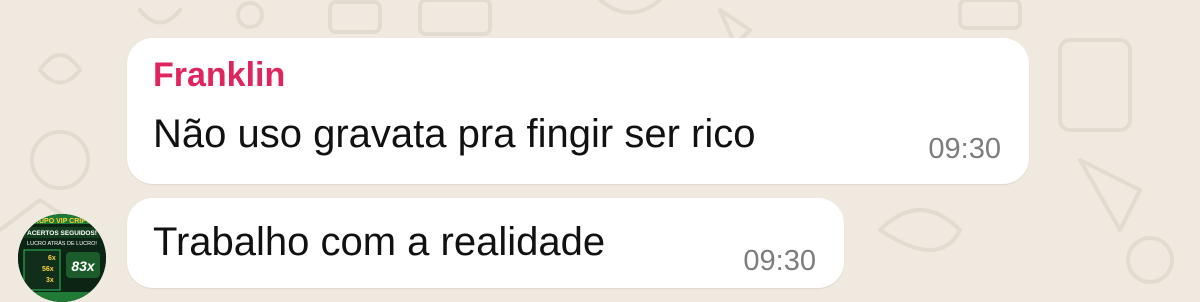  Describe the element at coordinates (48, 269) in the screenshot. I see `avatar-text-56x: 56x` at that location.